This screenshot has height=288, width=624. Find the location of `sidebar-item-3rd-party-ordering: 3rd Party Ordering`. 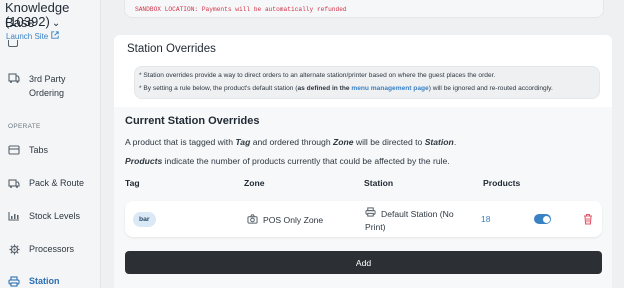

sidebar-item-3rd-party-ordering: 3rd Party Ordering is located at coordinates (37, 86).